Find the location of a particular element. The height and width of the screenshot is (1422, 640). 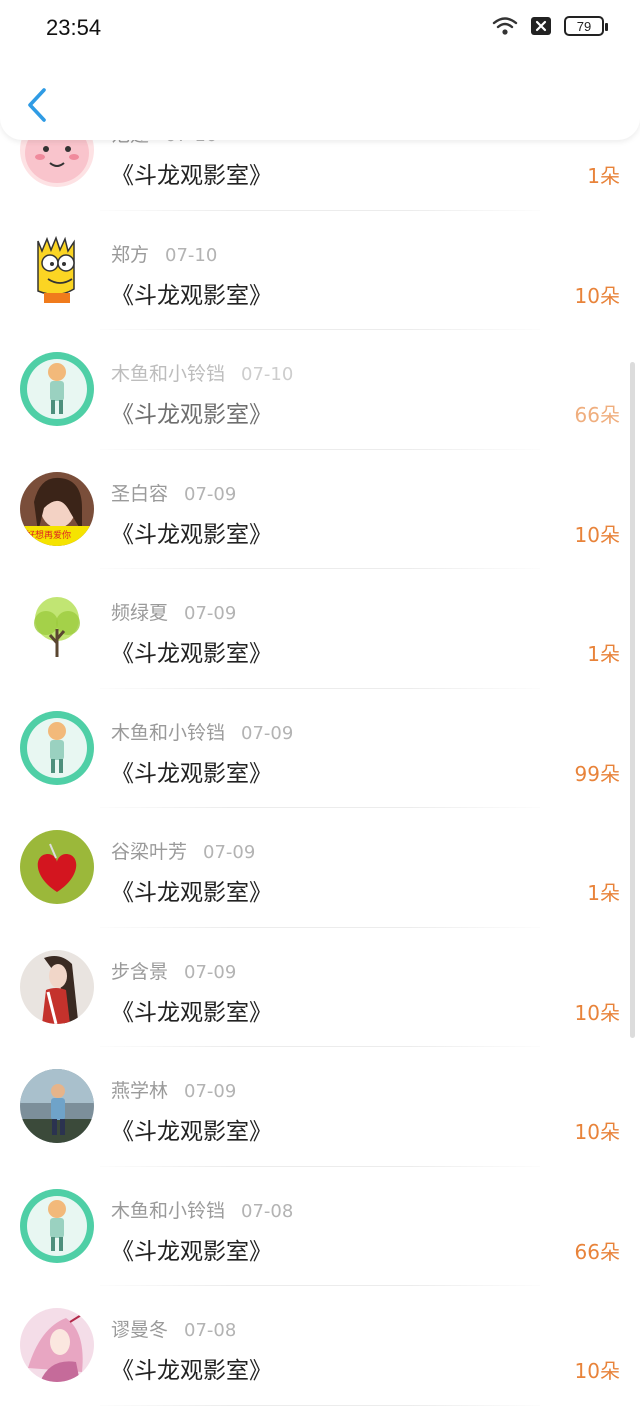

item-meta: 步含景 07-09 is located at coordinates (173, 970).